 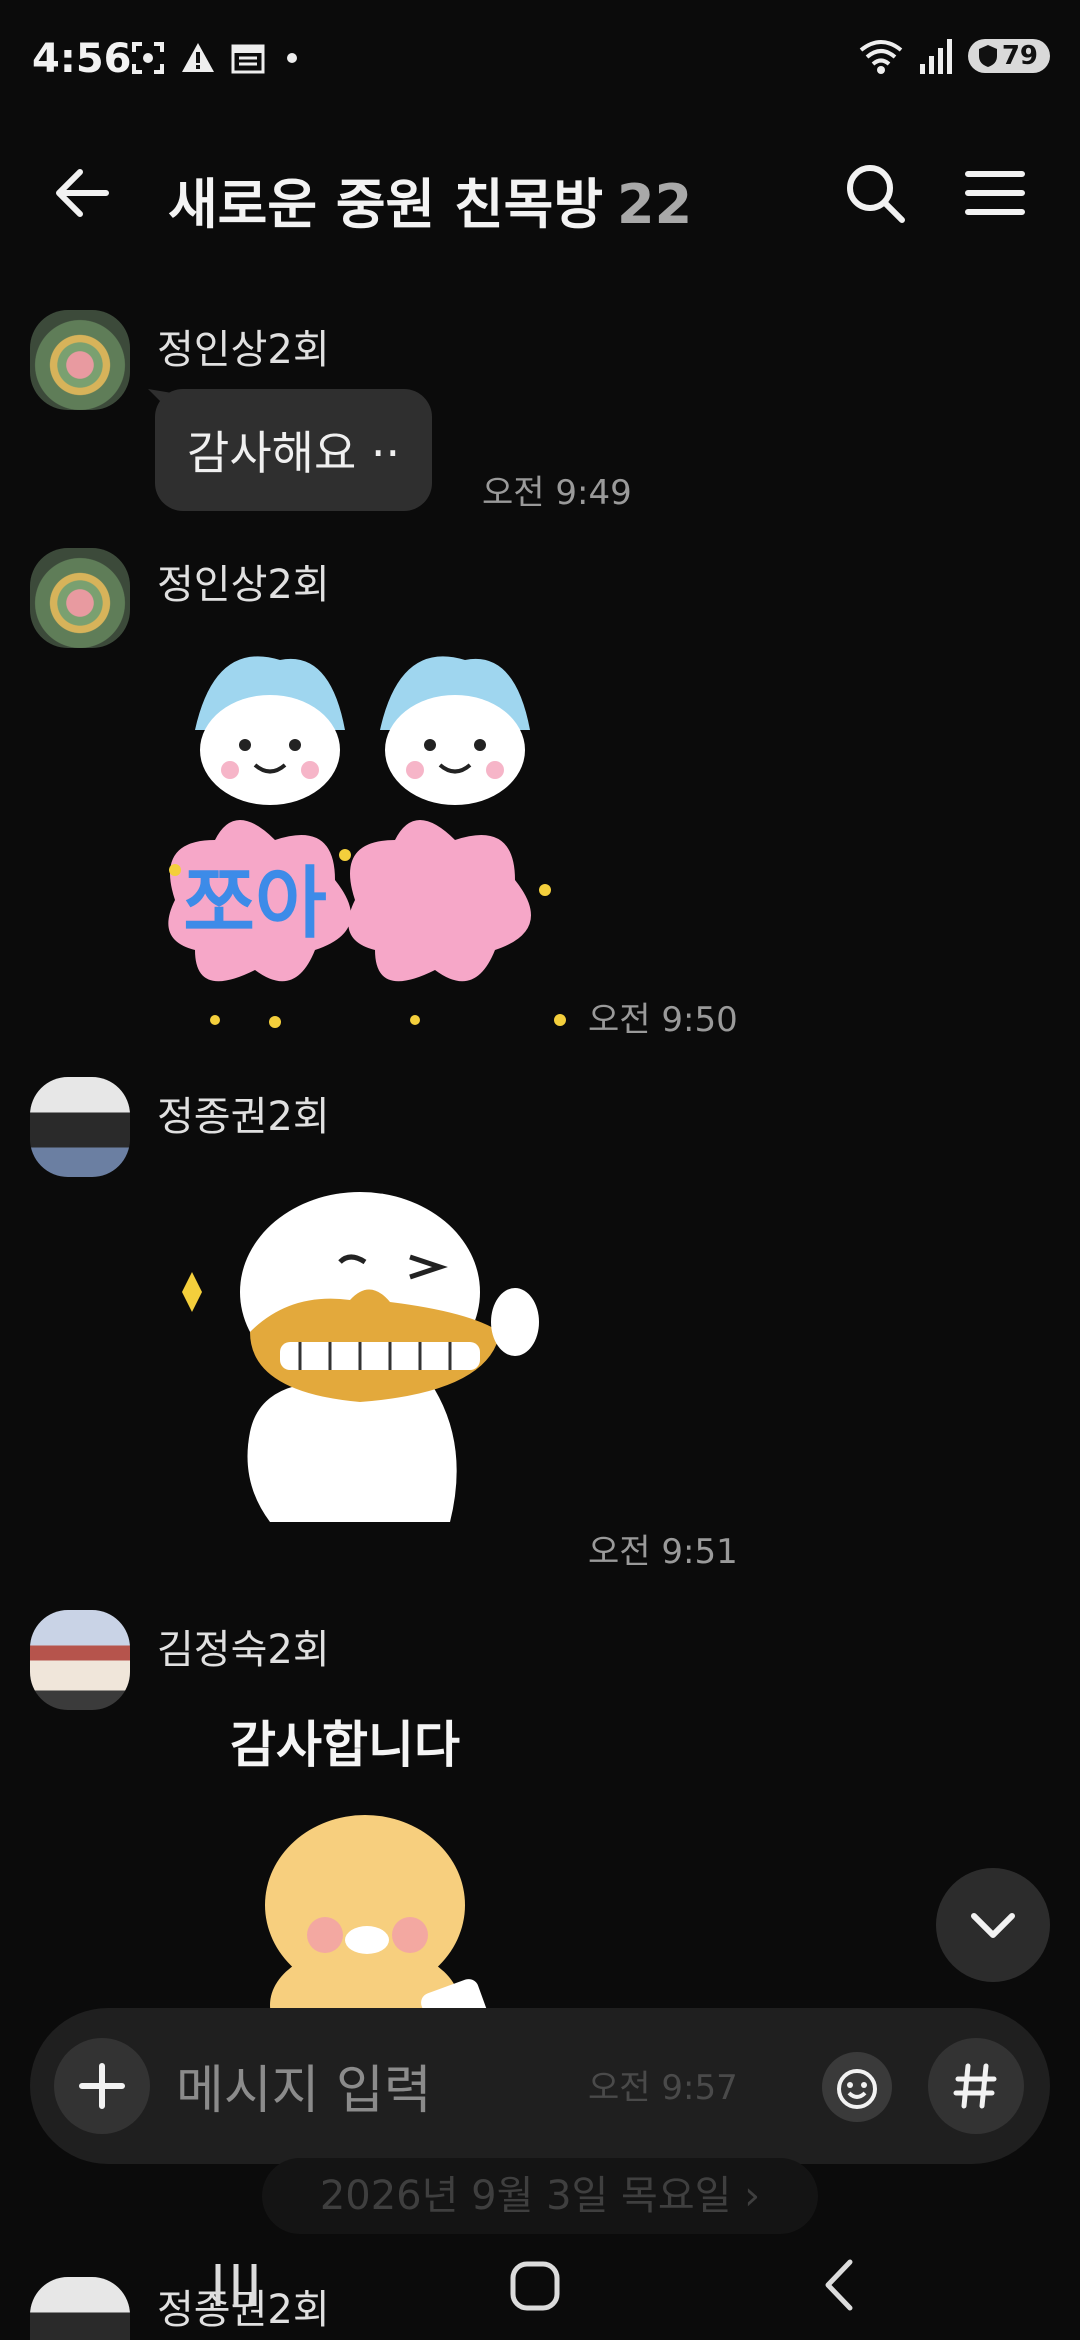 I want to click on scroll-to-bottom-button, so click(x=993, y=1925).